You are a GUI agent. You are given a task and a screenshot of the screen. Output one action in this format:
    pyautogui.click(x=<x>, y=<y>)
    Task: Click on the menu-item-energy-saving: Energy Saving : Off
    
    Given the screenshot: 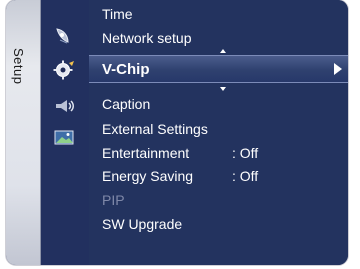 What is the action you would take?
    pyautogui.click(x=180, y=176)
    